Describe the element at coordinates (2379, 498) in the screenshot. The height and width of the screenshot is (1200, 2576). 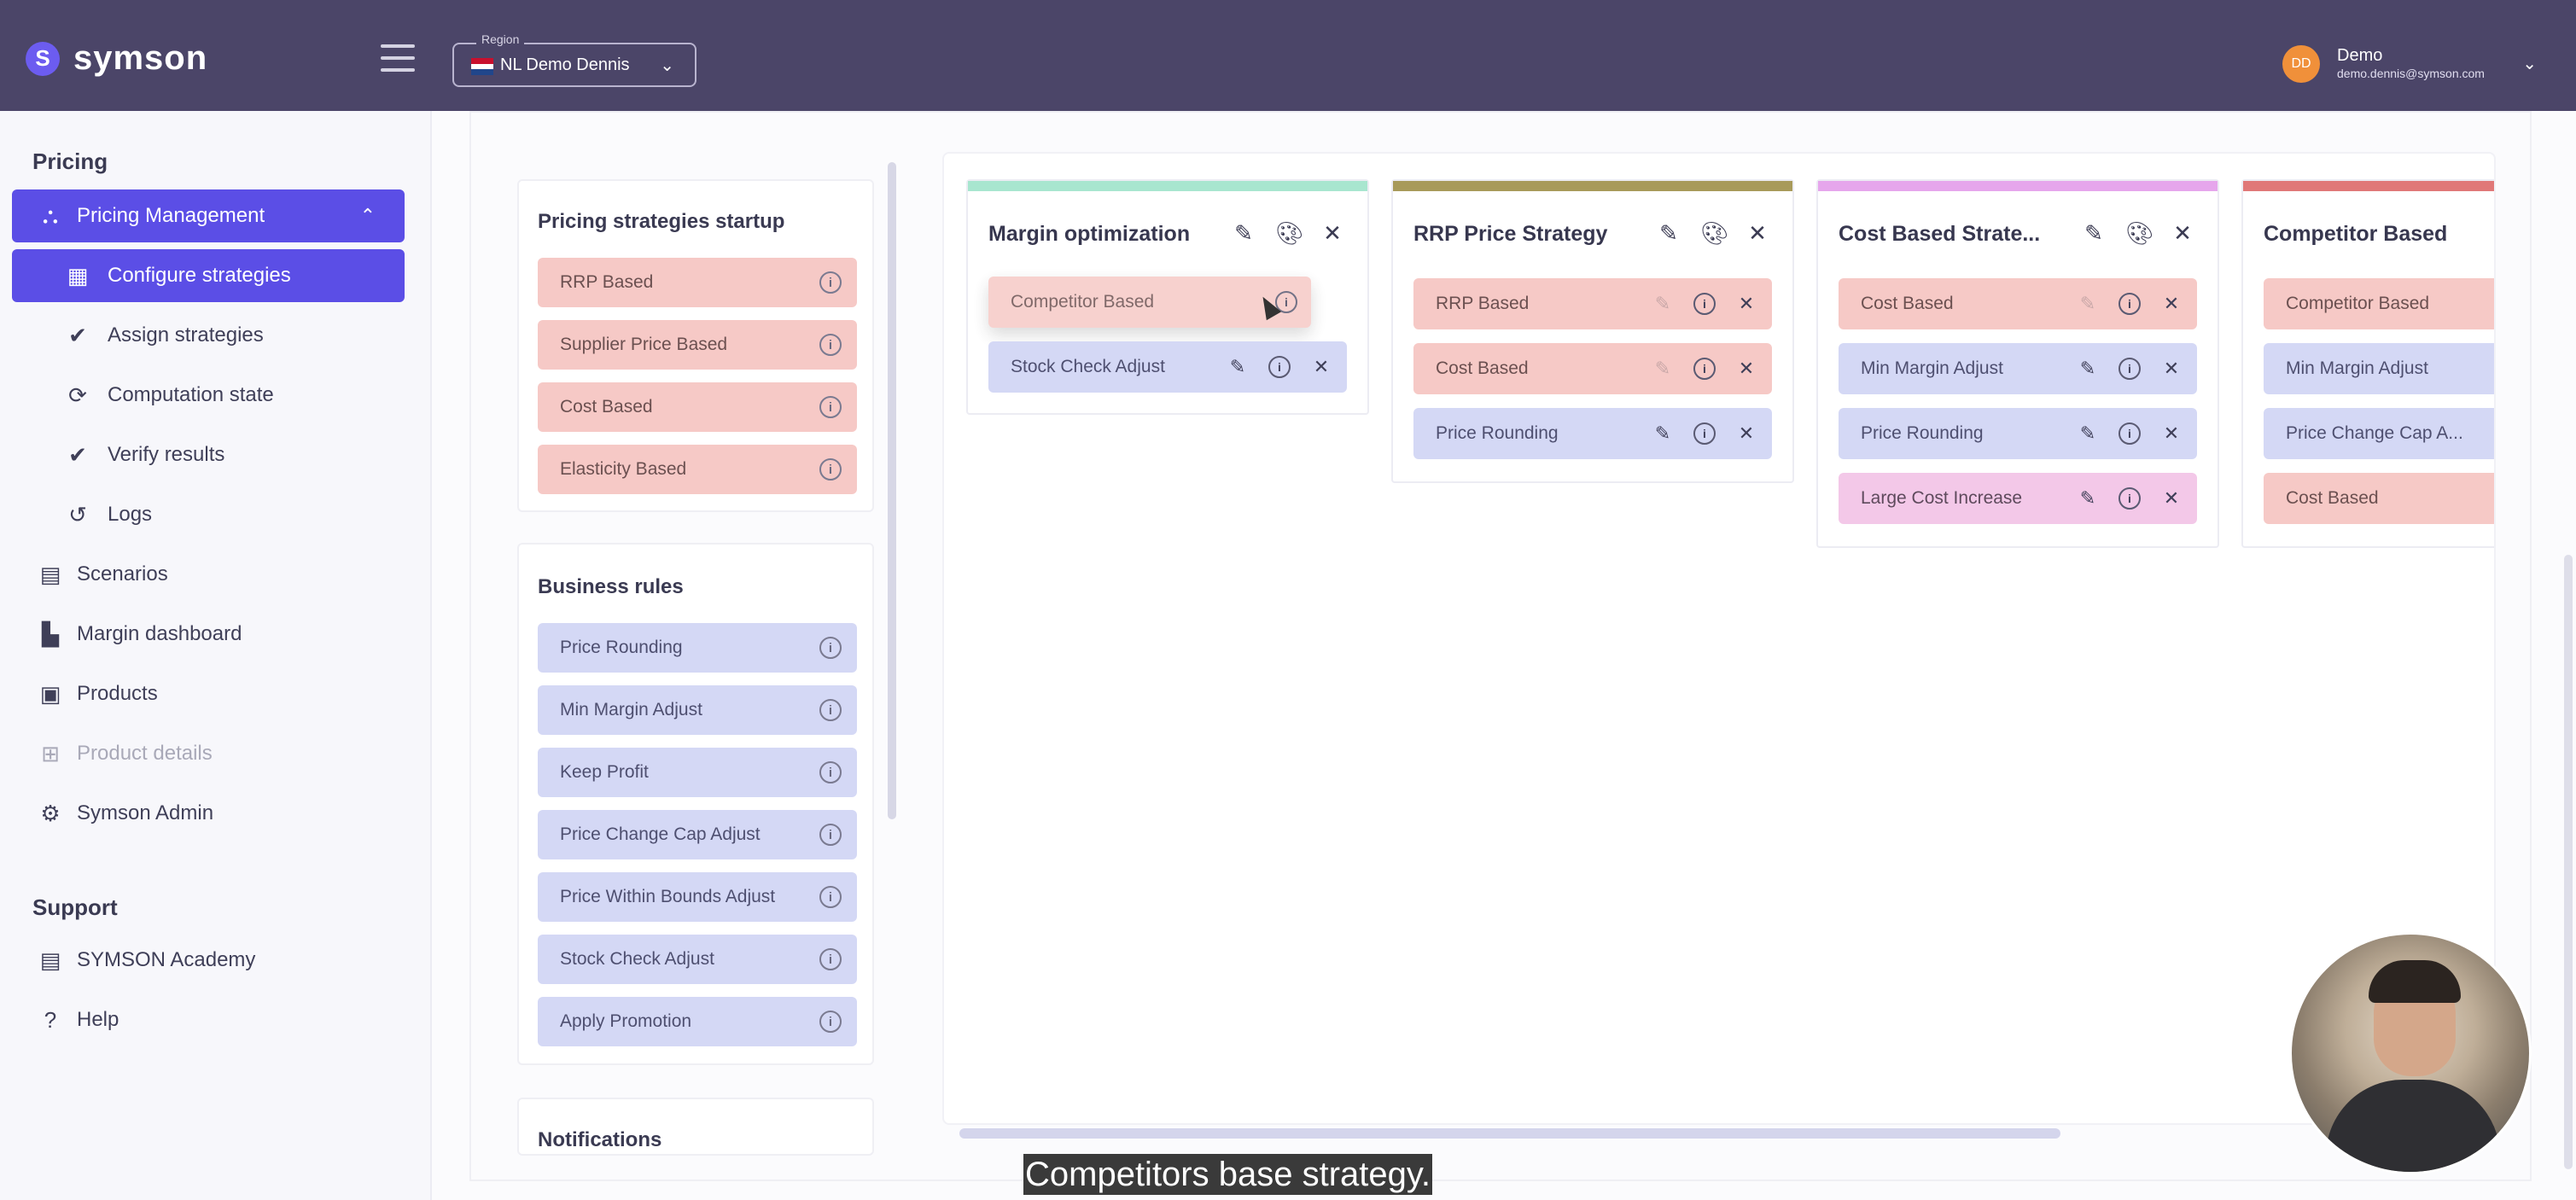
I see `strategy-card: Cost Based` at that location.